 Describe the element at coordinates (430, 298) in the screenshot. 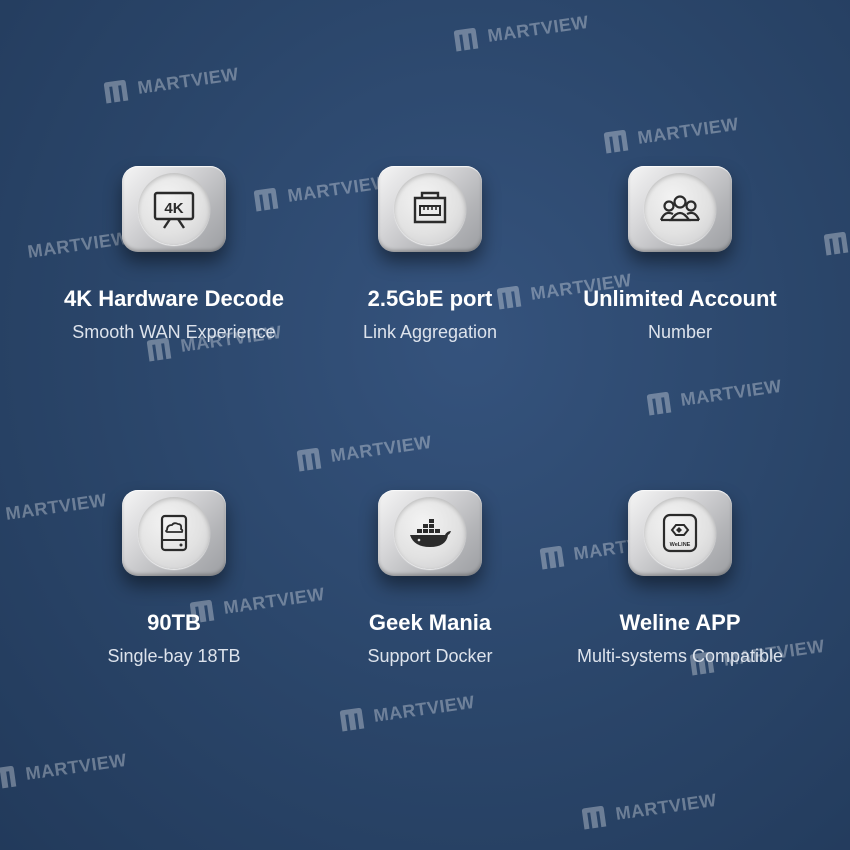

I see `feature-title: 2.5GbE port` at that location.